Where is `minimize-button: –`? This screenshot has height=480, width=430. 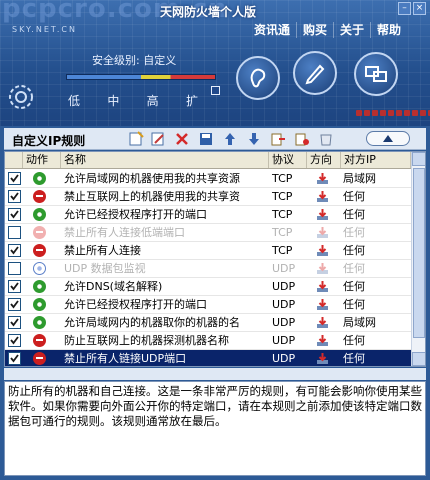
minimize-button: – is located at coordinates (404, 8).